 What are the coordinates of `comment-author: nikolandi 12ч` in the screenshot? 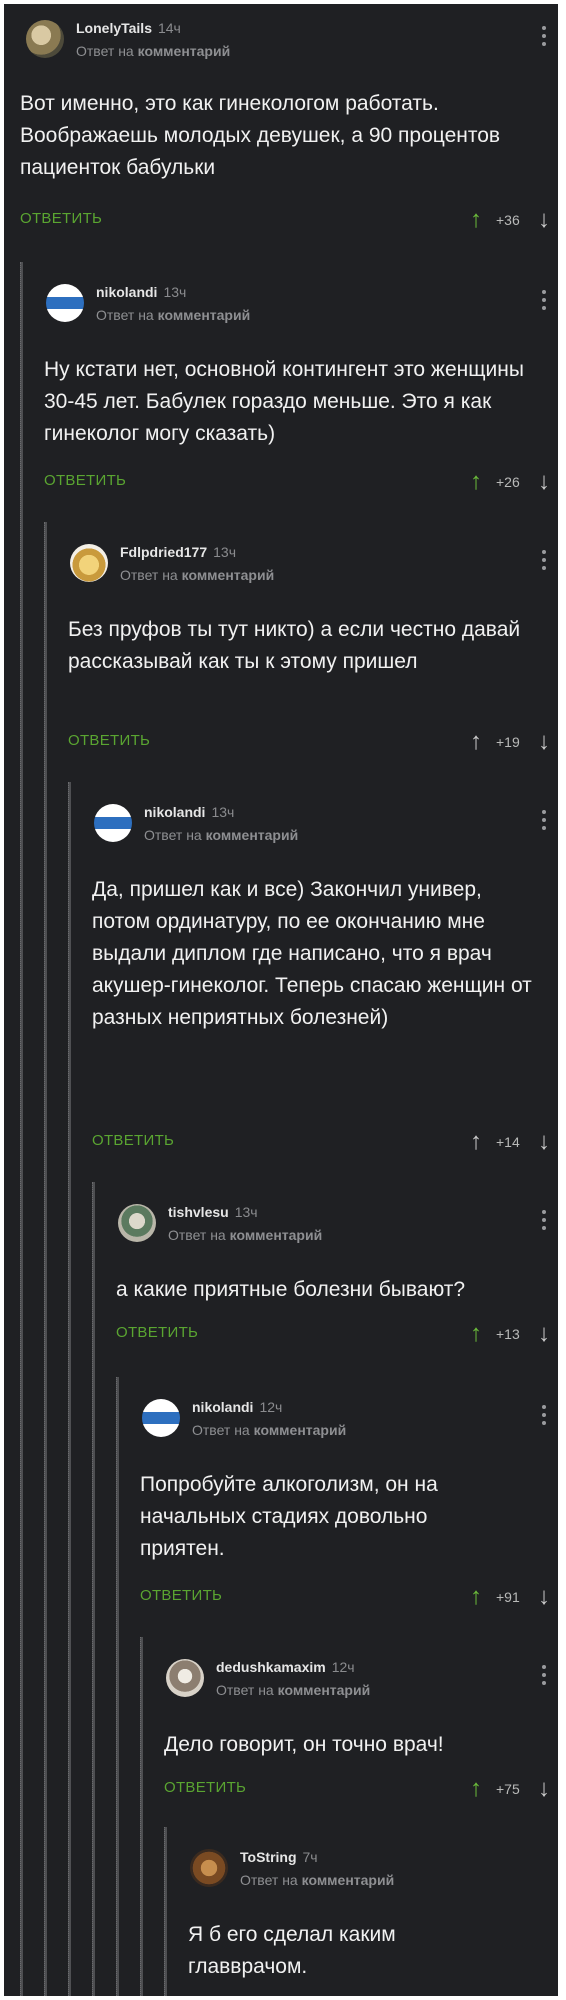 It's located at (237, 1407).